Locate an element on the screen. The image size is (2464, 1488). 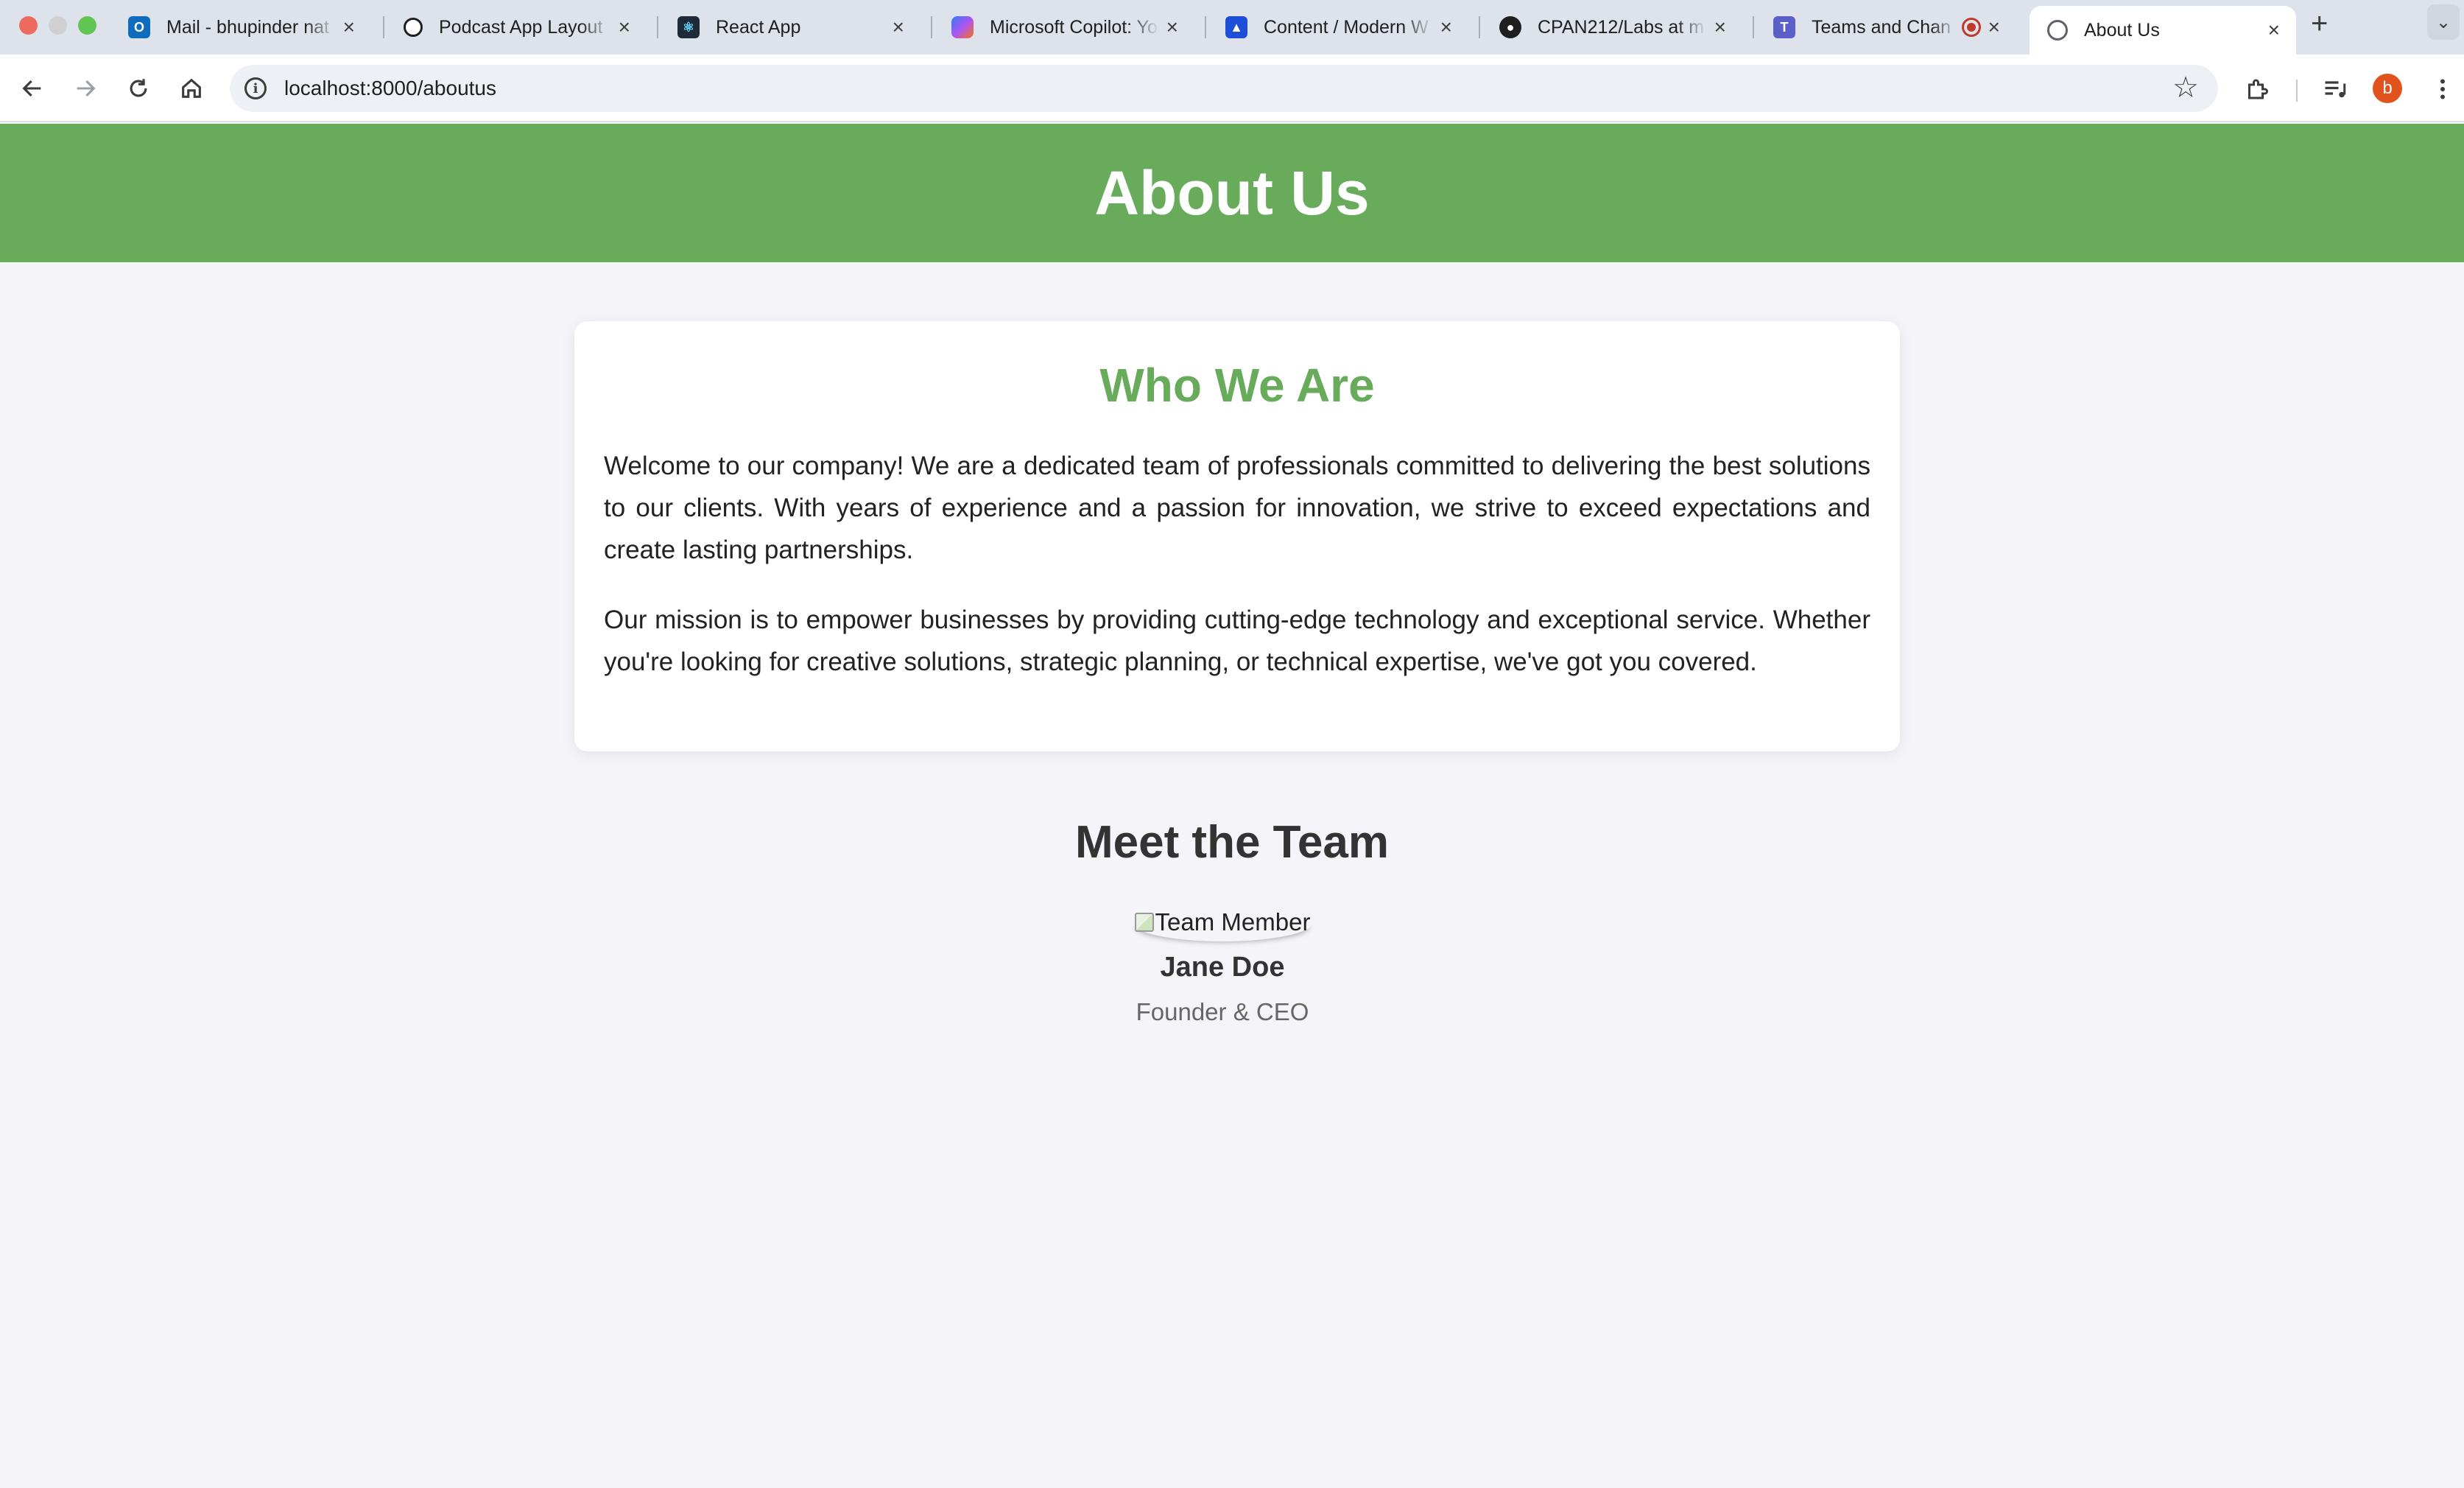
close-window-button is located at coordinates (29, 25).